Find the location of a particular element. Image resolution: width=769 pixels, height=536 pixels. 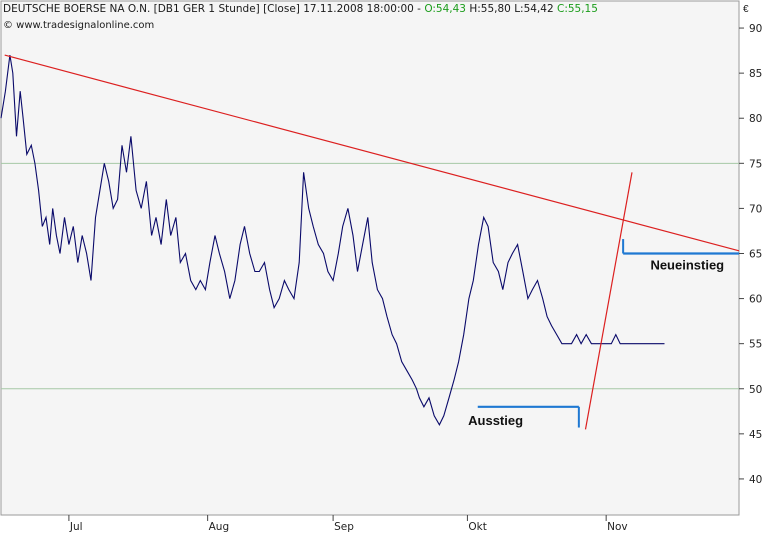

y-axis: 40 45 50 55 60 65 70 75 80 85 90 is located at coordinates (750, 254).